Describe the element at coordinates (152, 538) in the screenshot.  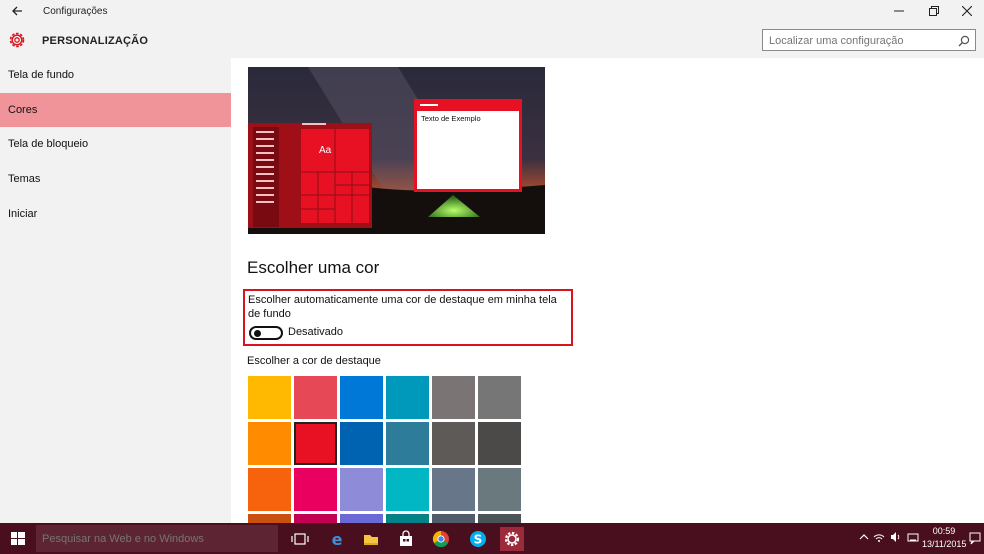
I see `taskbar-search-input` at that location.